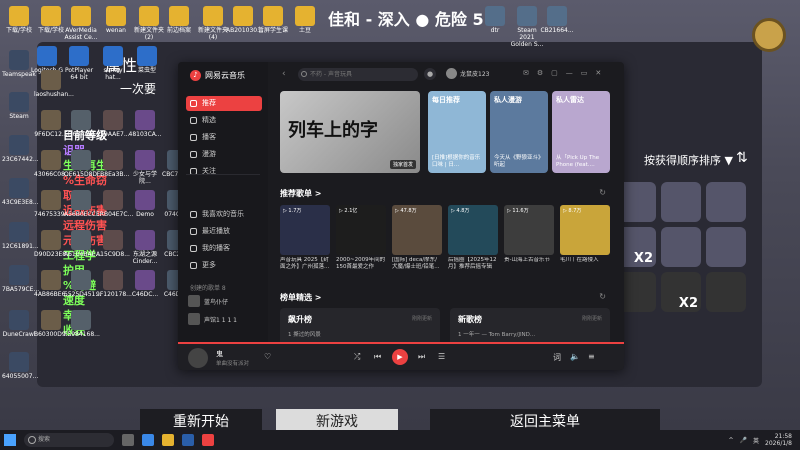  What do you see at coordinates (591, 356) in the screenshot?
I see `queue-icon: ≡` at bounding box center [591, 356].